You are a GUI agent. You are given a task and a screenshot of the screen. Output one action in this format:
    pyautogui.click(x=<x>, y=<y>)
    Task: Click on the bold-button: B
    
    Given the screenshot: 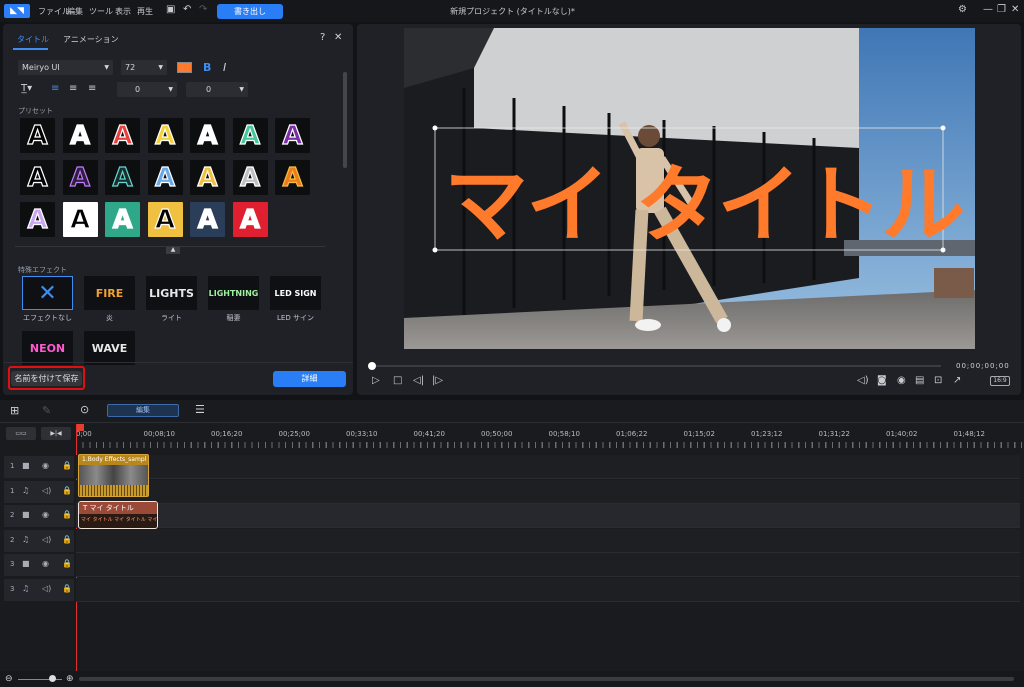 What is the action you would take?
    pyautogui.click(x=207, y=67)
    